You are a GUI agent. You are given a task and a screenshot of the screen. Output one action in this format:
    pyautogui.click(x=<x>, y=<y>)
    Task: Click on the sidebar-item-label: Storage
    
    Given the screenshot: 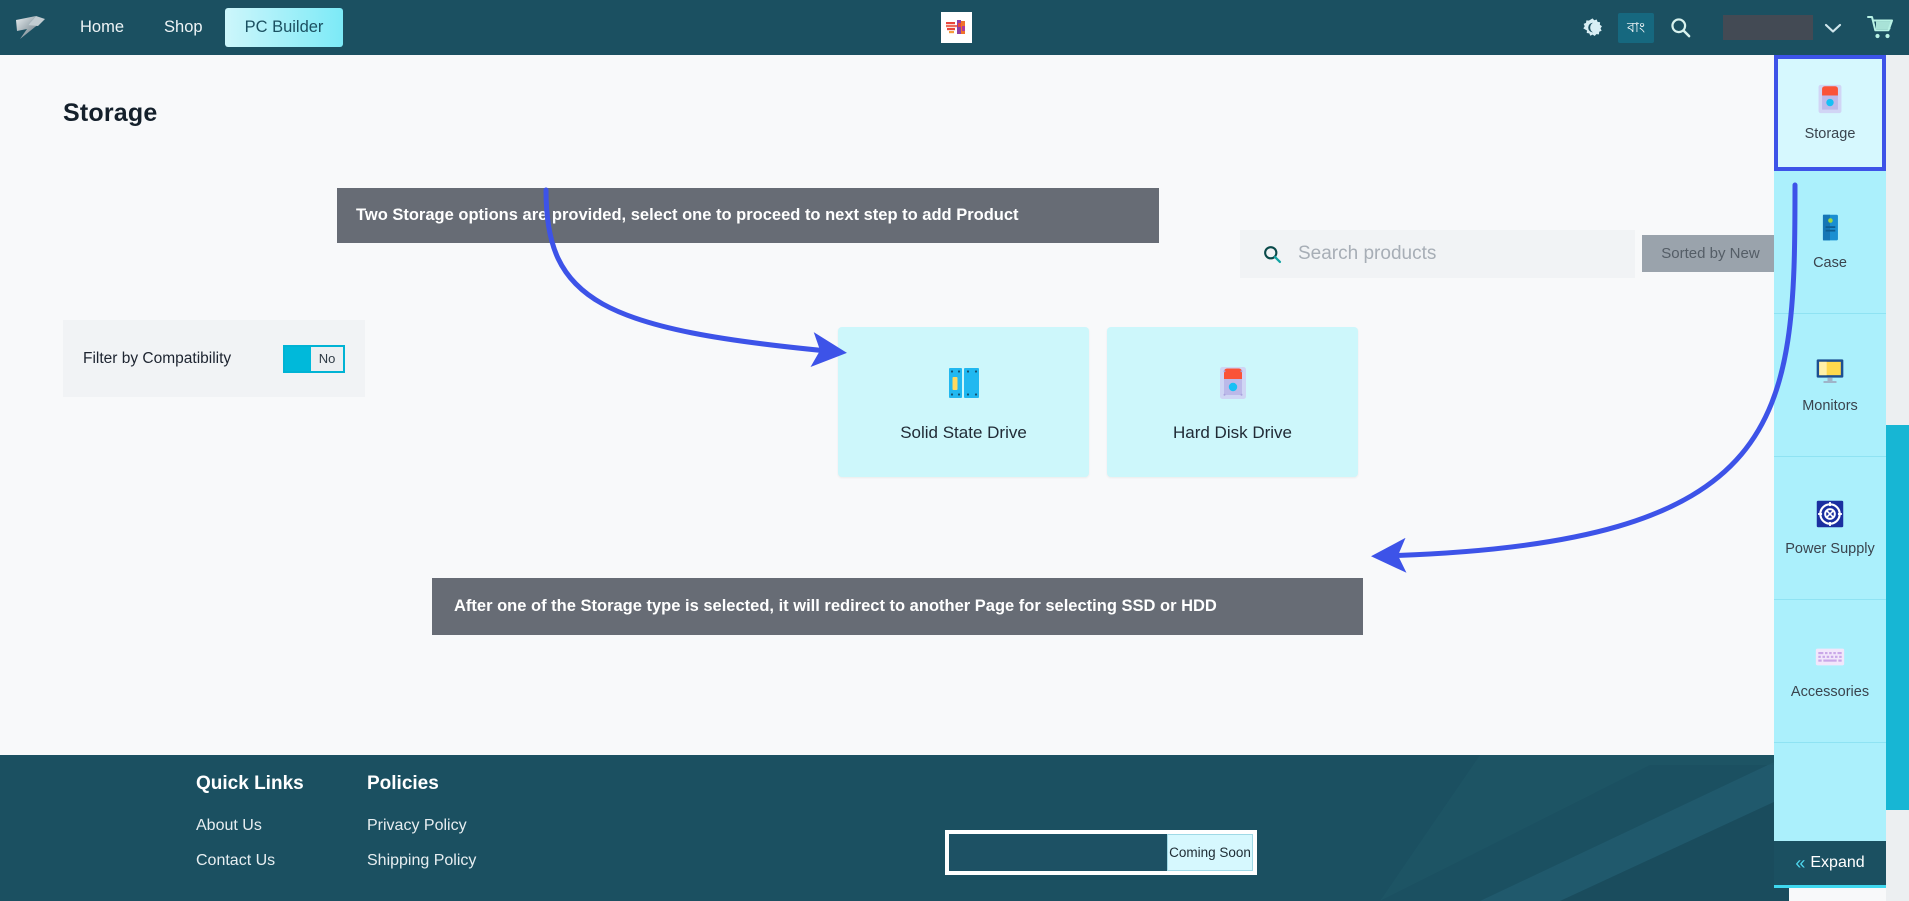 What is the action you would take?
    pyautogui.click(x=1830, y=133)
    